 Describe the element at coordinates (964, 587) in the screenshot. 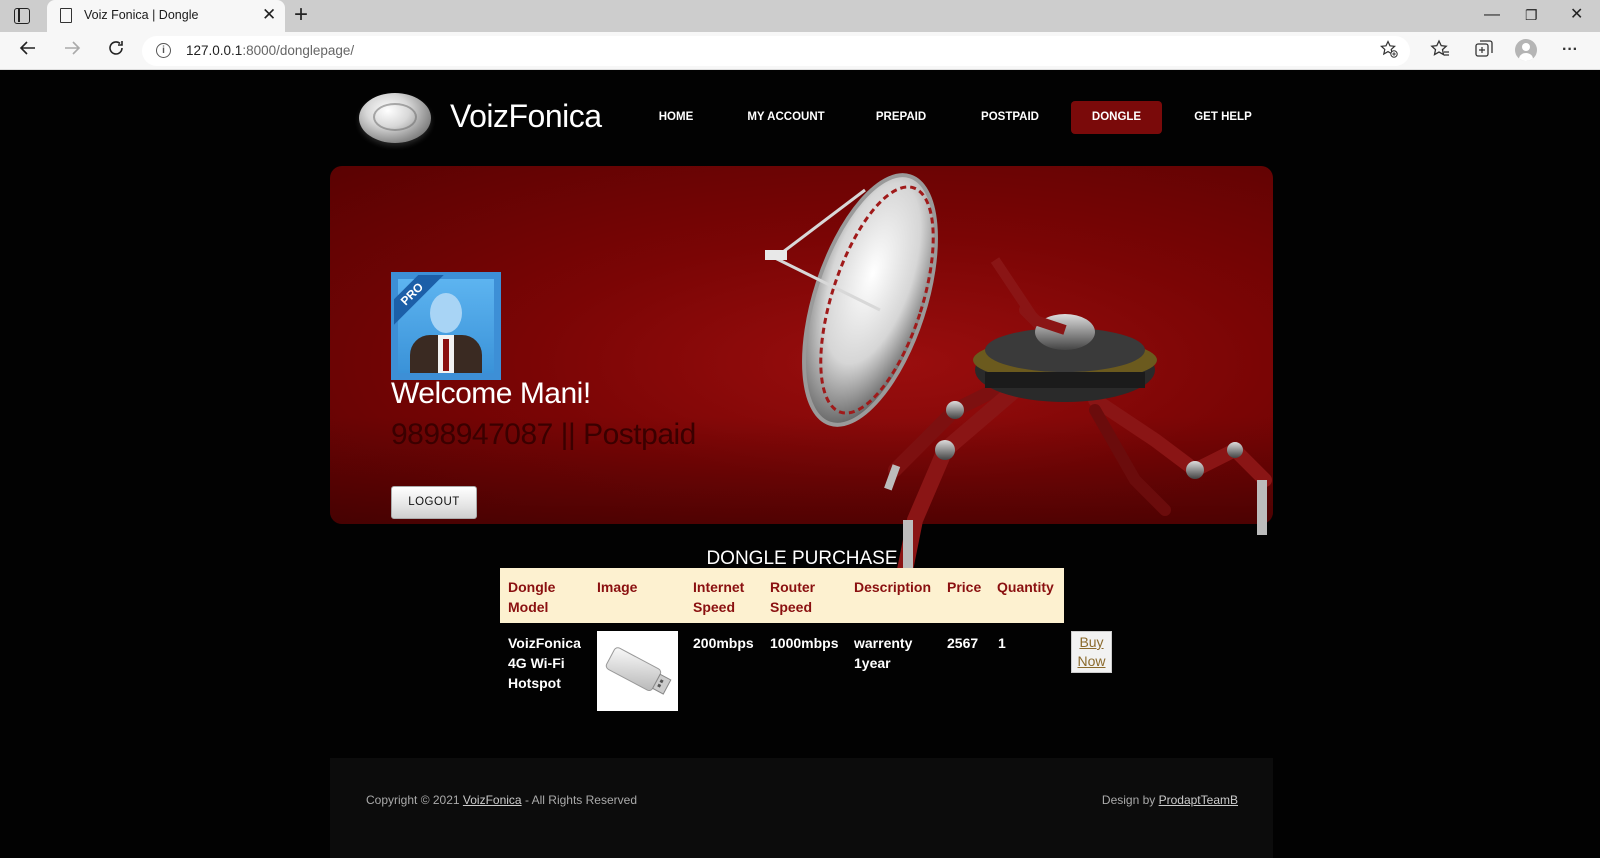

I see `th-price: Price` at that location.